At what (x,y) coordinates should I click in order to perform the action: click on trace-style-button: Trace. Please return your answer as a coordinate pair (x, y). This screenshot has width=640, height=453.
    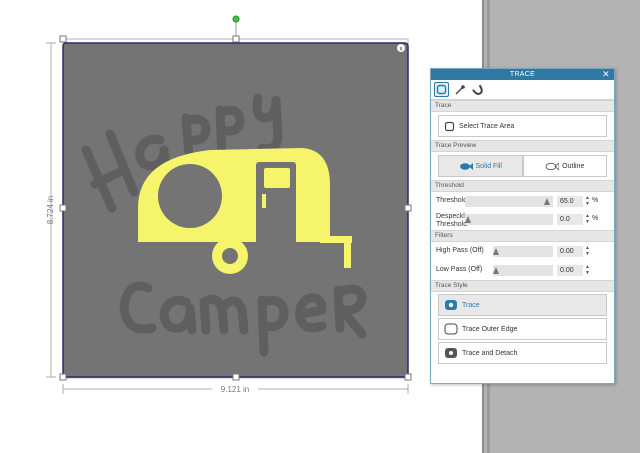
    Looking at the image, I should click on (522, 305).